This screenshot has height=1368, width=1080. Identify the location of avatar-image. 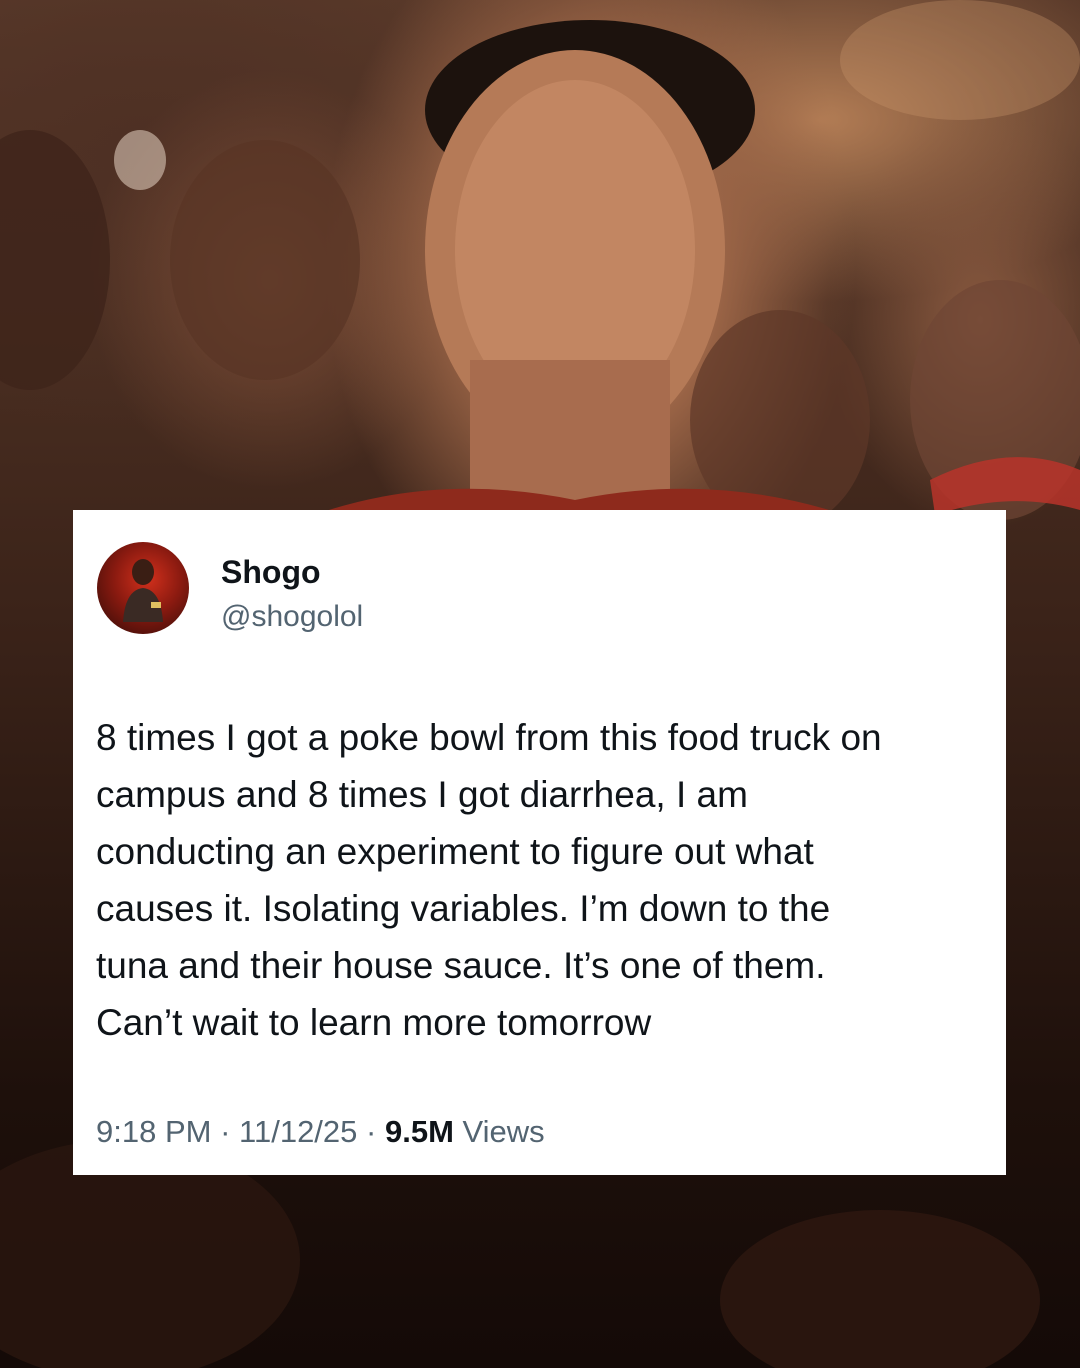
(143, 590).